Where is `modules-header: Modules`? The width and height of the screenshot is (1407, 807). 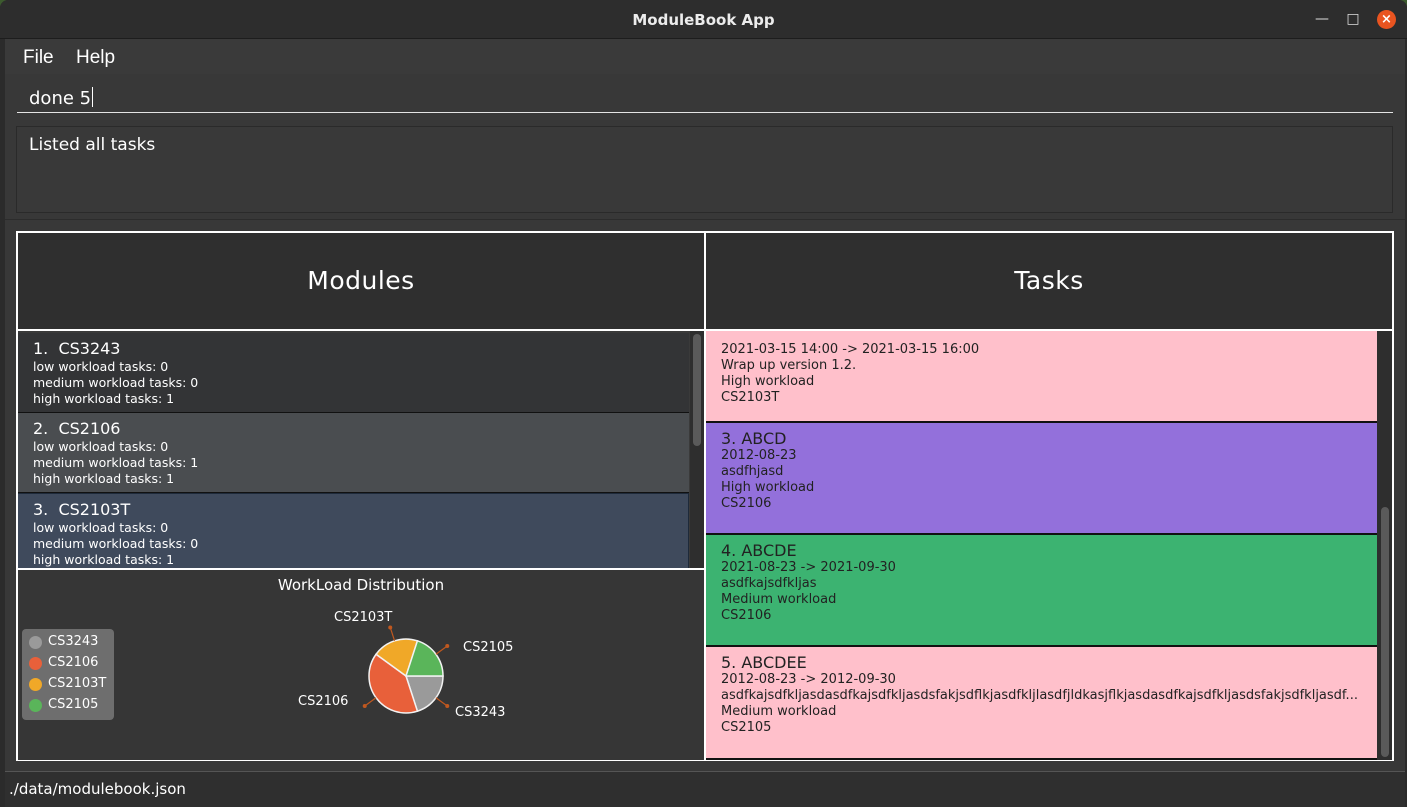 modules-header: Modules is located at coordinates (361, 282).